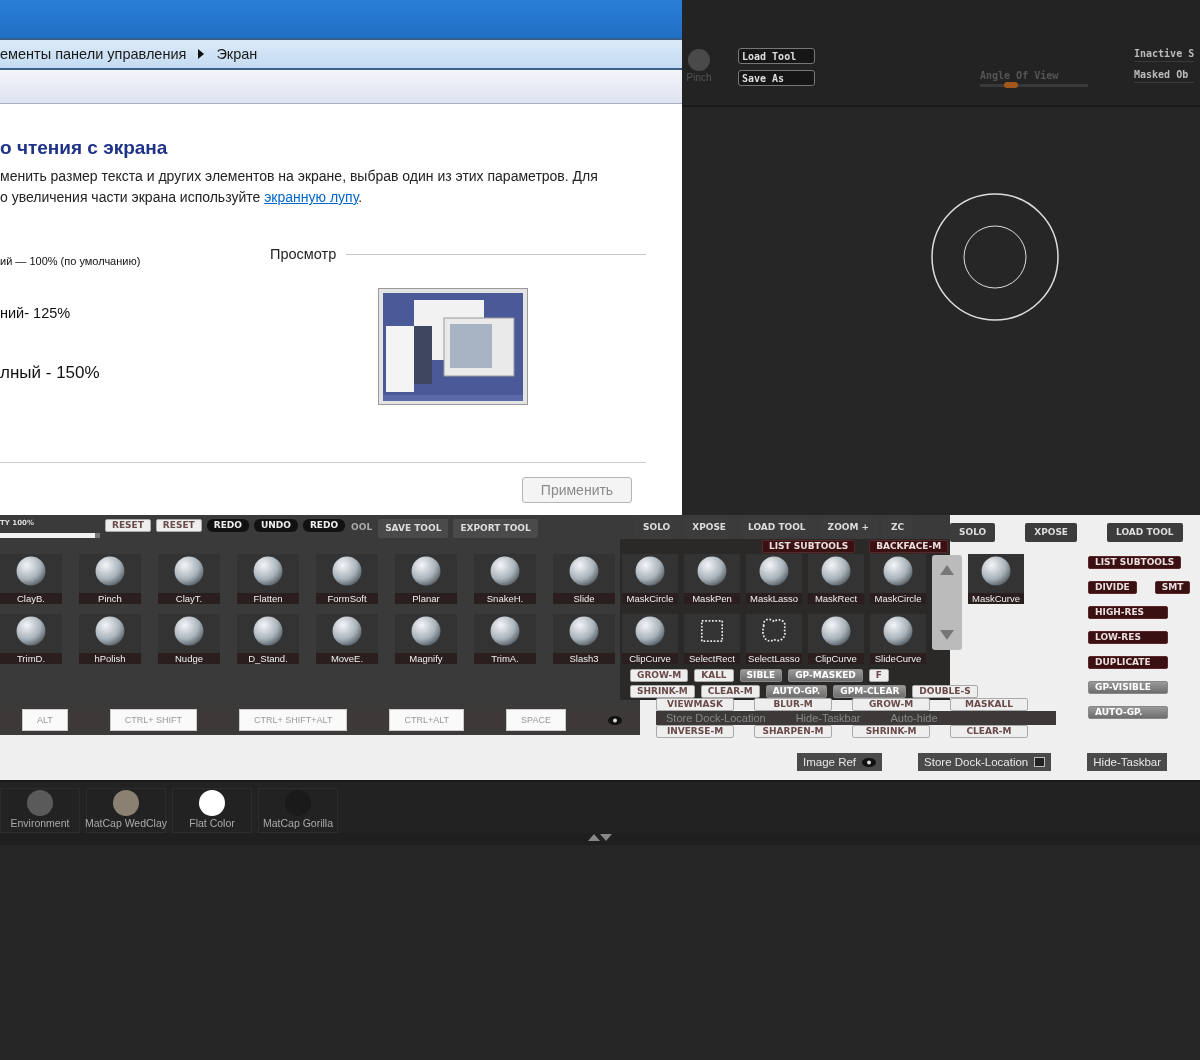 This screenshot has width=1200, height=1060. I want to click on tool-button: LOW-RES, so click(1128, 637).